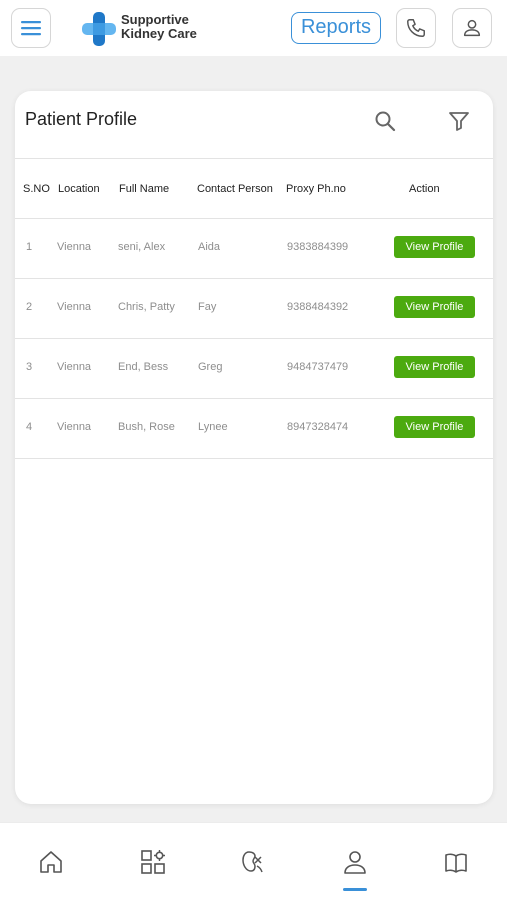 The width and height of the screenshot is (507, 900). I want to click on column-header-proxy-phone: Proxy Ph.no, so click(316, 189).